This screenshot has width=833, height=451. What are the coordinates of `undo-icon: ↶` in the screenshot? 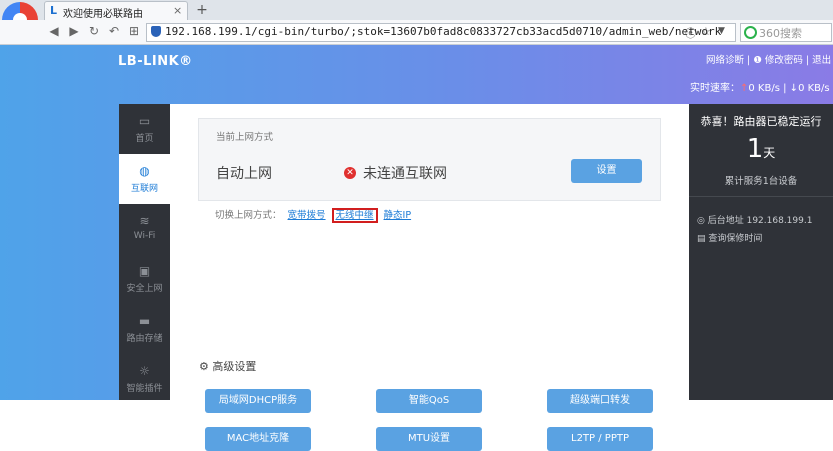 It's located at (114, 31).